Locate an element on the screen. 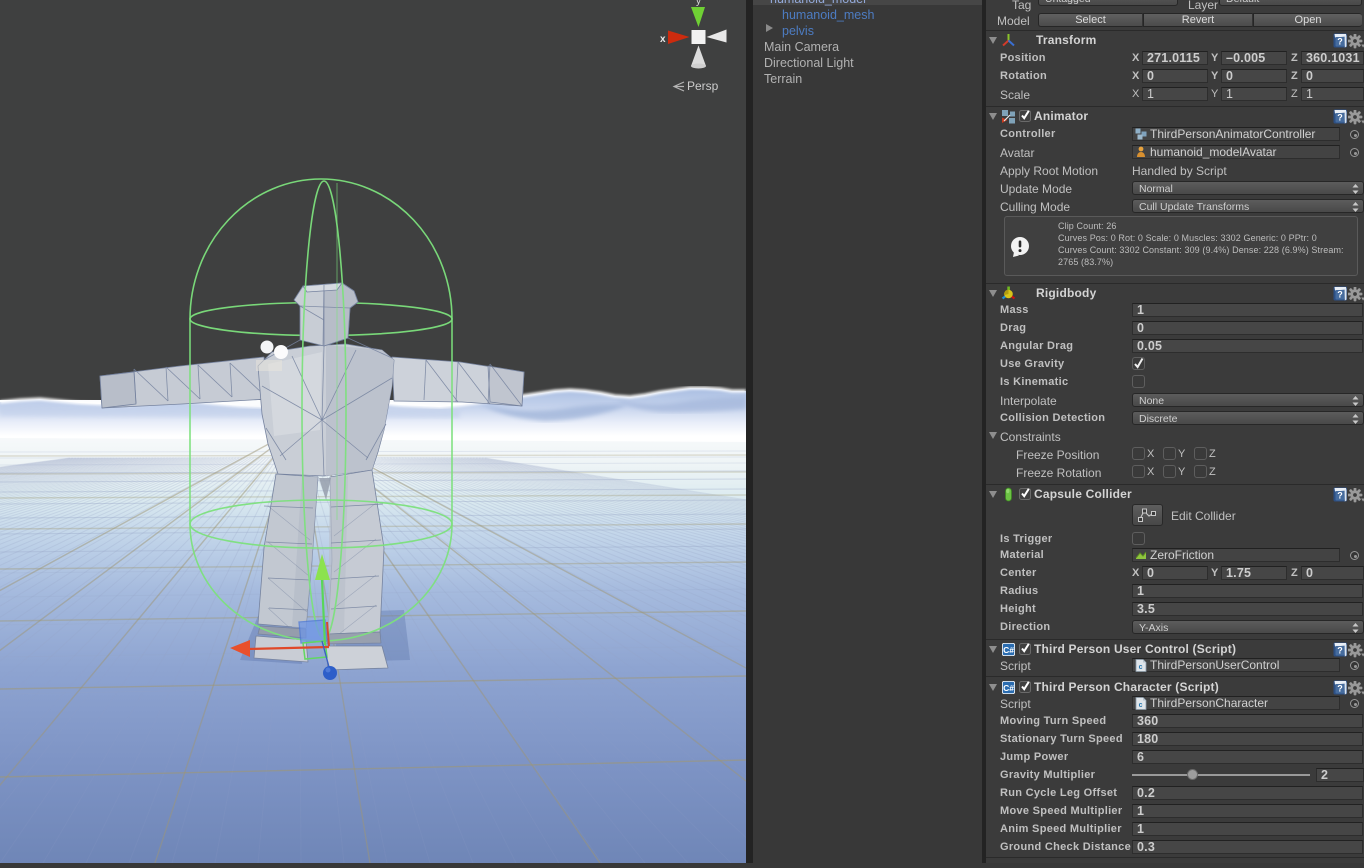 This screenshot has width=1364, height=868. svg-text: y is located at coordinates (698, 3).